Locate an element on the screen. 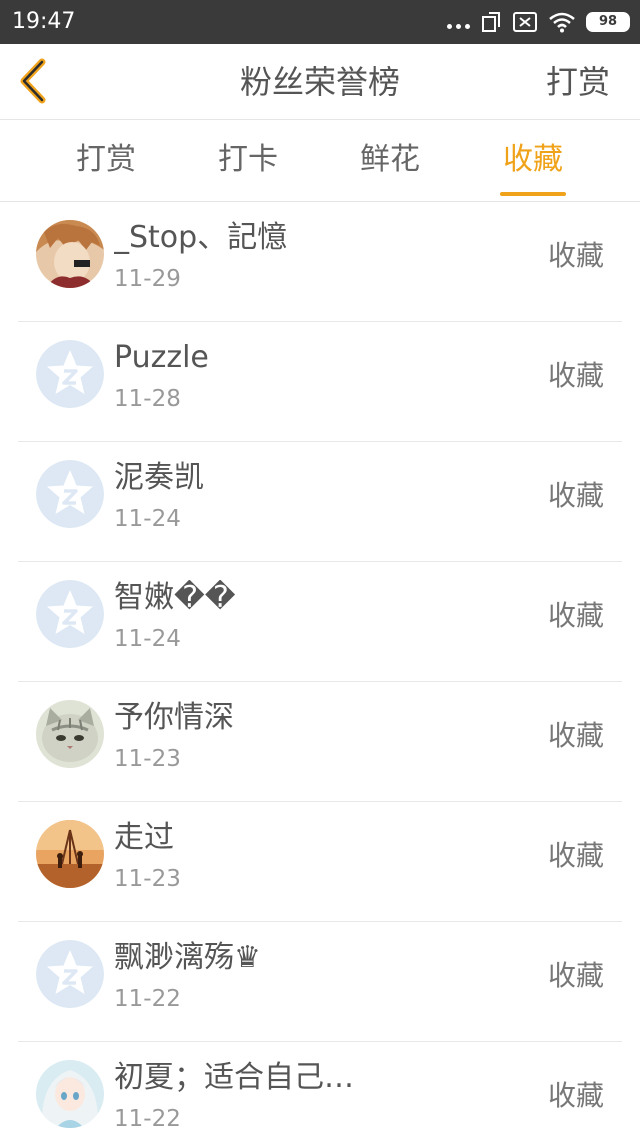 The height and width of the screenshot is (1138, 640). fan-list-item: 走过 11-23 收藏 is located at coordinates (320, 862).